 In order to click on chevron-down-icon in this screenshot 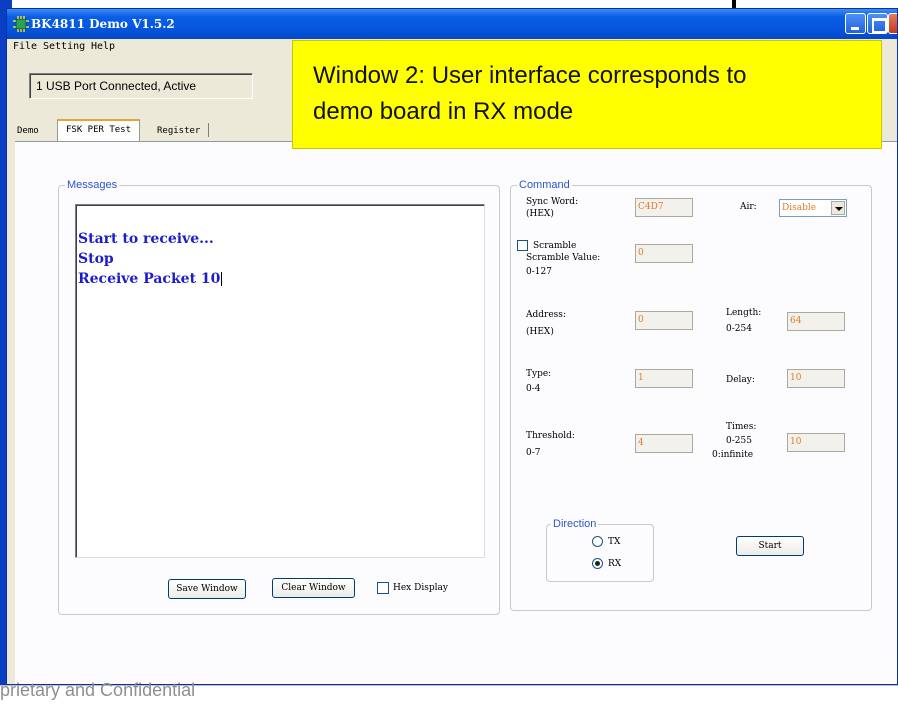, I will do `click(838, 208)`.